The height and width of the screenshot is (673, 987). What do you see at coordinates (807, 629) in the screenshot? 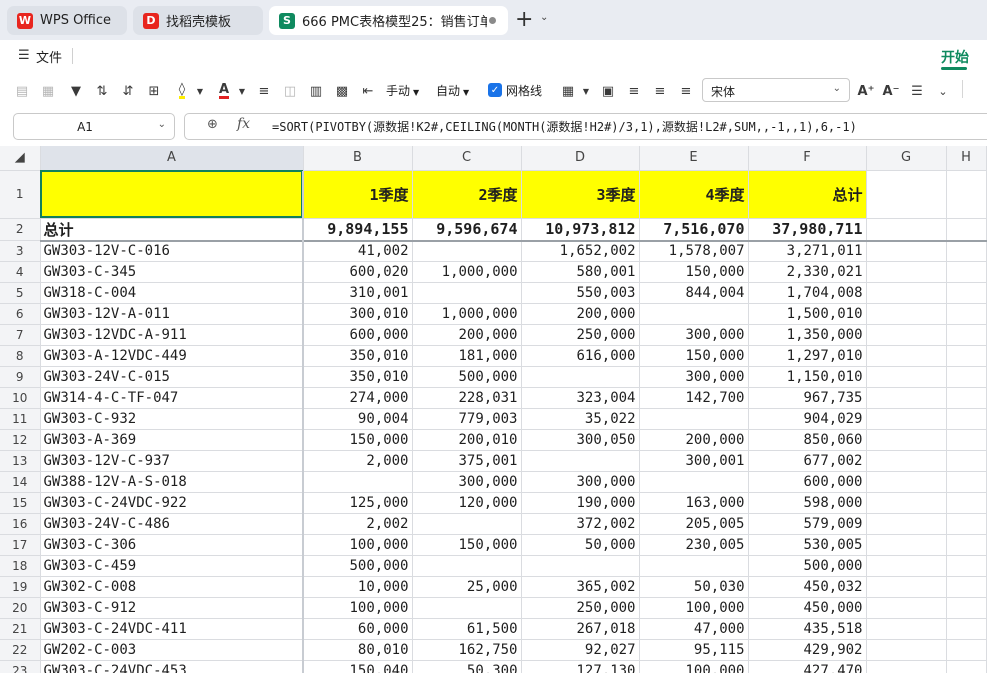
I see `value-cell: 435,518` at bounding box center [807, 629].